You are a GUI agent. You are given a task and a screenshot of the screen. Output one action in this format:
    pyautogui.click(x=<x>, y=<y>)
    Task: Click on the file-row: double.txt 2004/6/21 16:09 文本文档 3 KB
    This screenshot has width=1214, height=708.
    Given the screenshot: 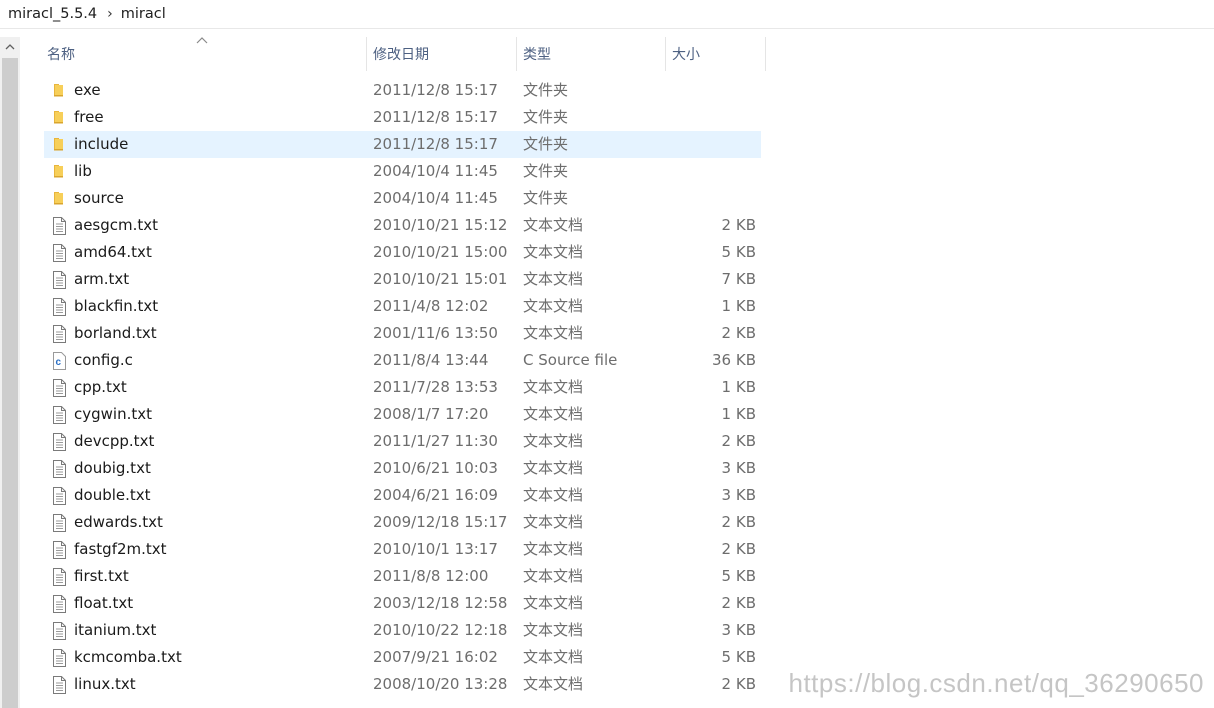 What is the action you would take?
    pyautogui.click(x=402, y=495)
    